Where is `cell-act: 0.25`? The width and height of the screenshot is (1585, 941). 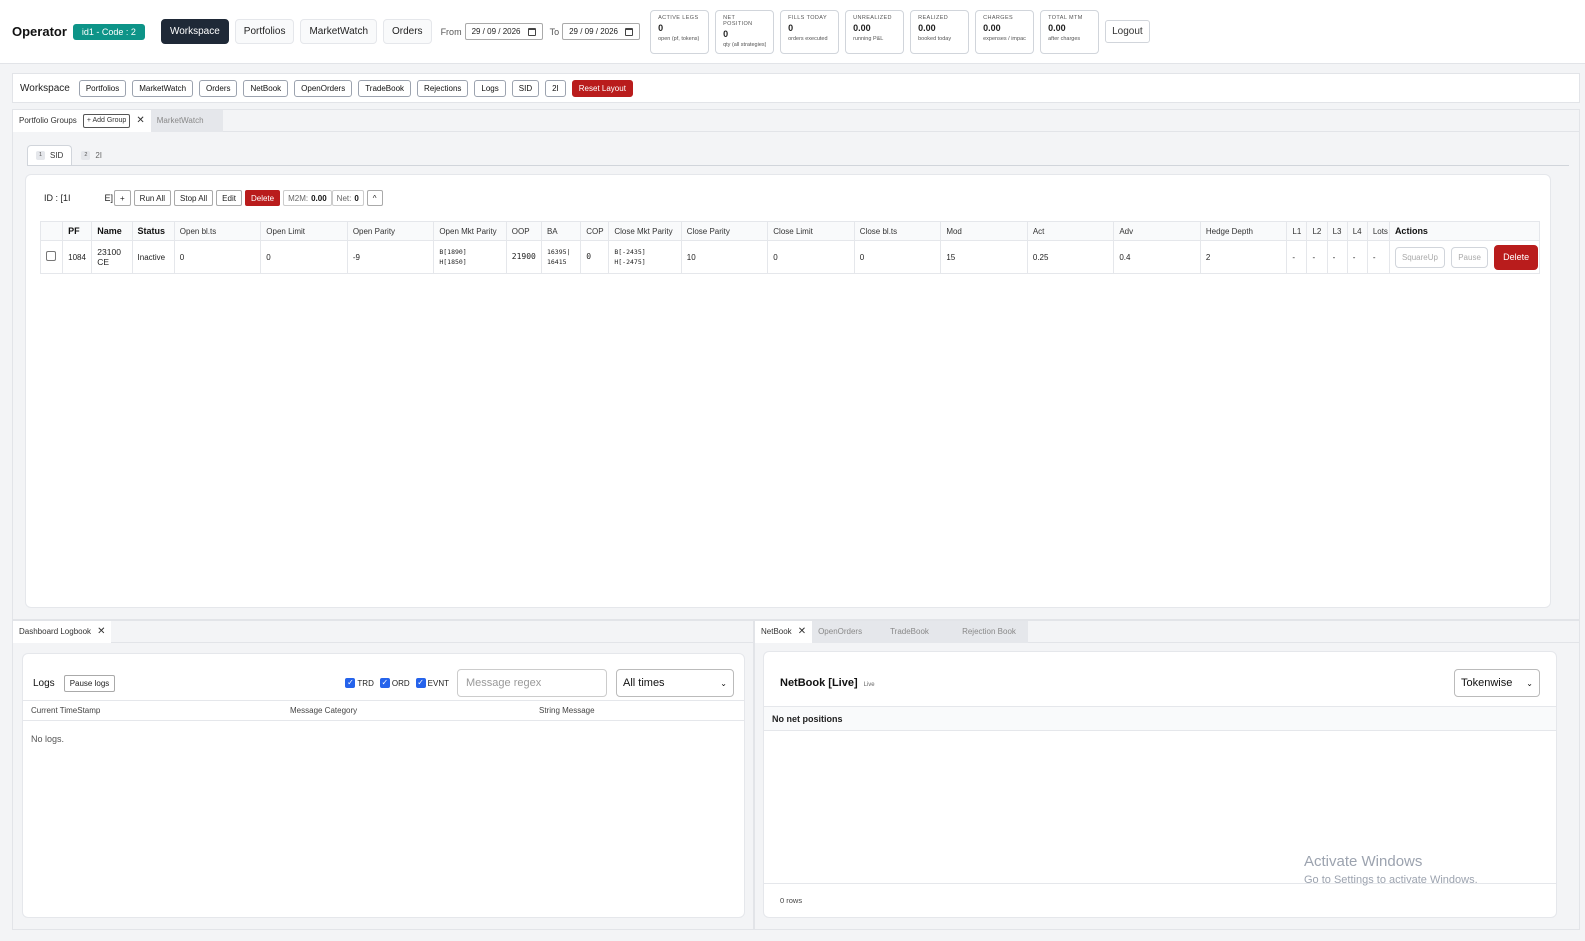 cell-act: 0.25 is located at coordinates (1070, 257).